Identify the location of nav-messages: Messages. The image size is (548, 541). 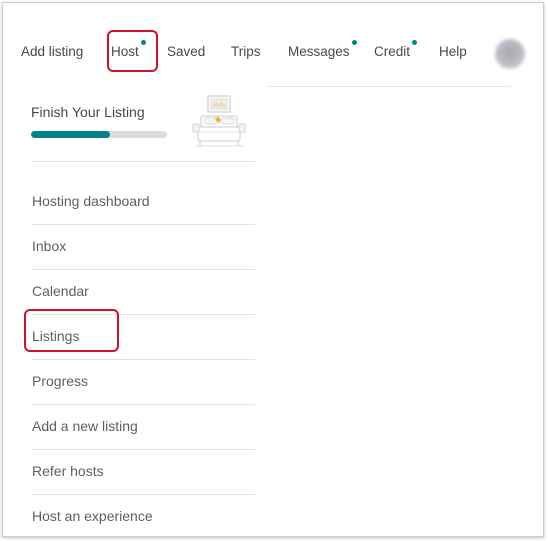
(322, 49).